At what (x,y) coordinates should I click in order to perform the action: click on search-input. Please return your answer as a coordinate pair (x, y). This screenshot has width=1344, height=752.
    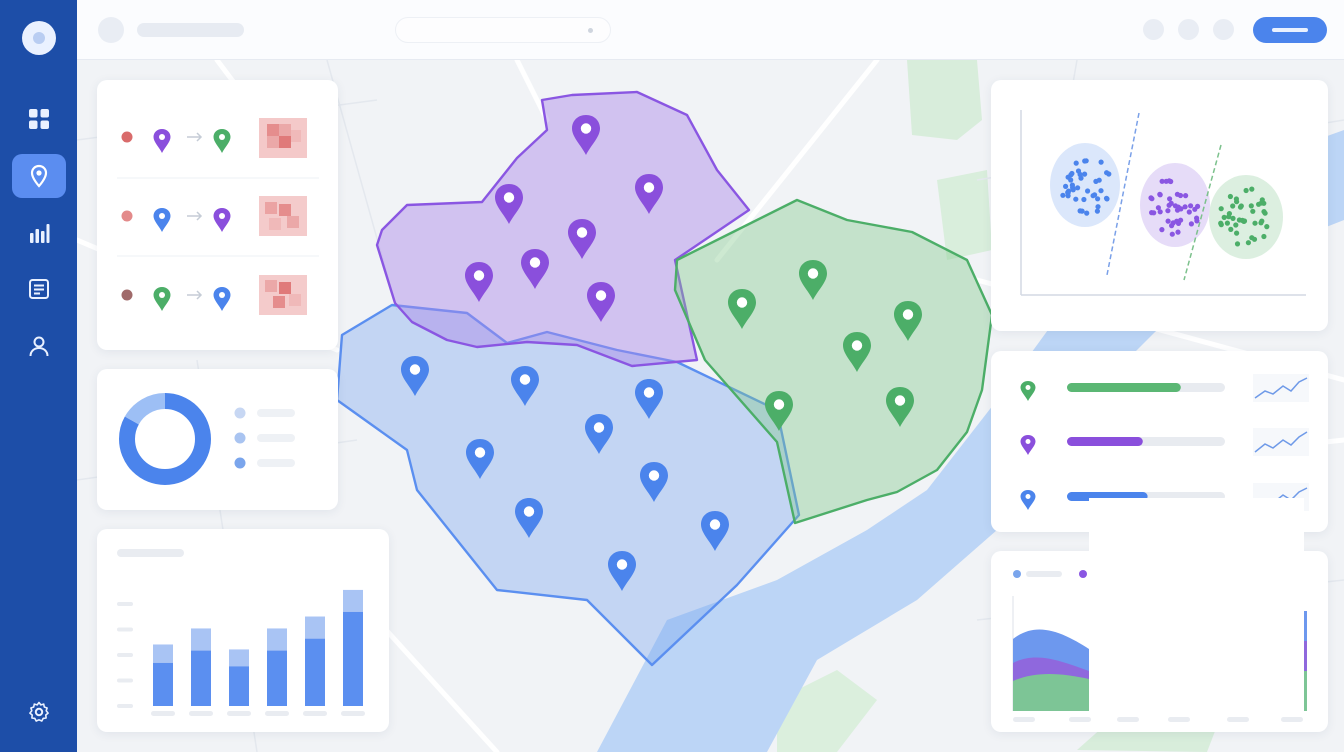
    Looking at the image, I should click on (503, 30).